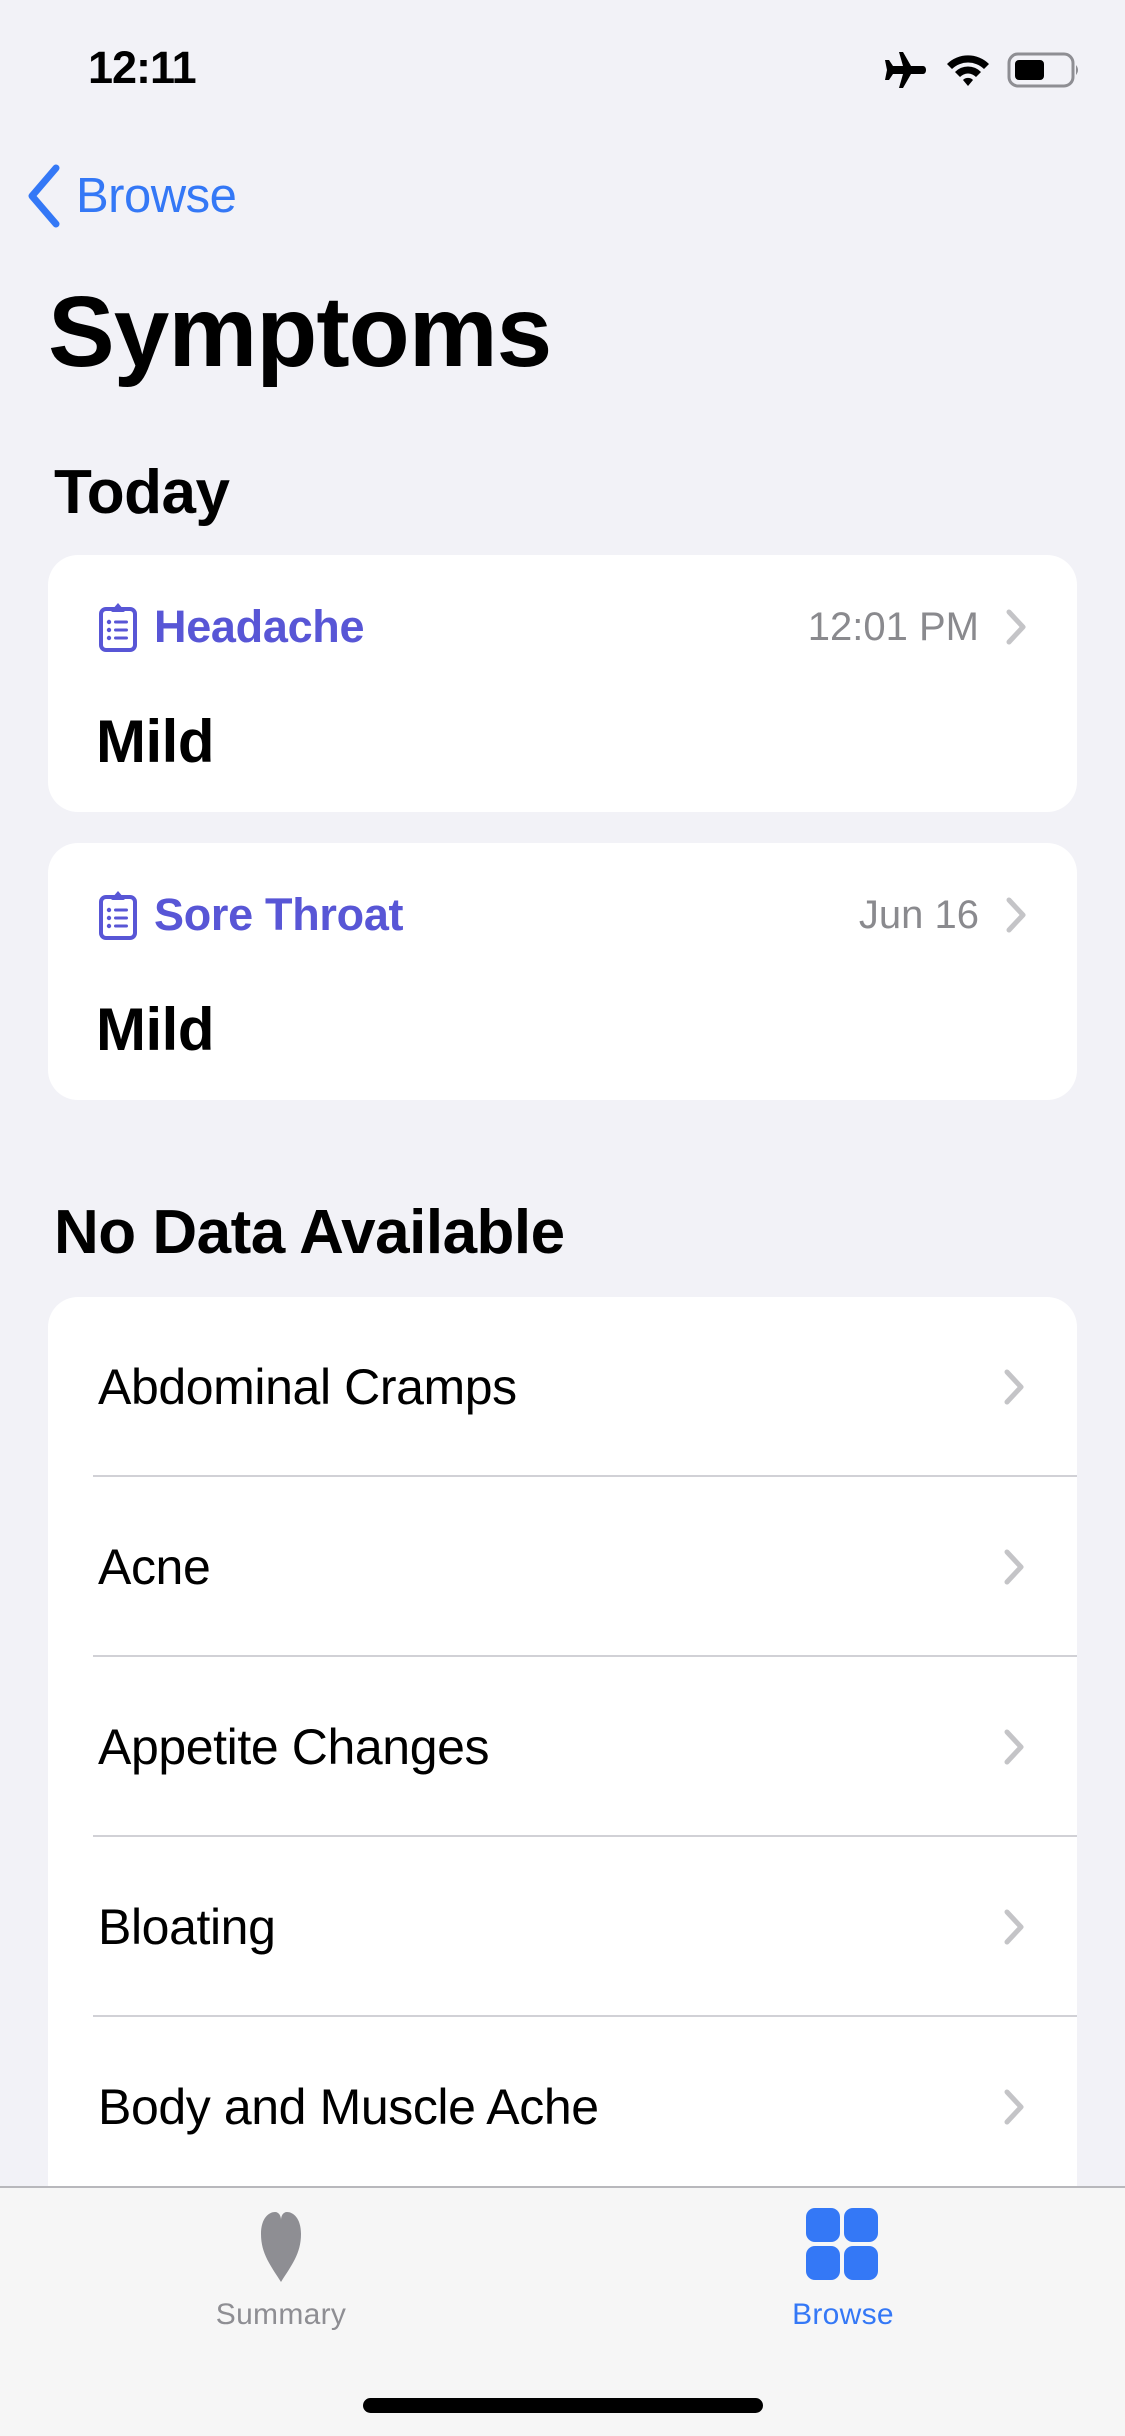 The height and width of the screenshot is (2436, 1125). I want to click on symptom-card-headache: Headache 12:01 PM Mild, so click(562, 683).